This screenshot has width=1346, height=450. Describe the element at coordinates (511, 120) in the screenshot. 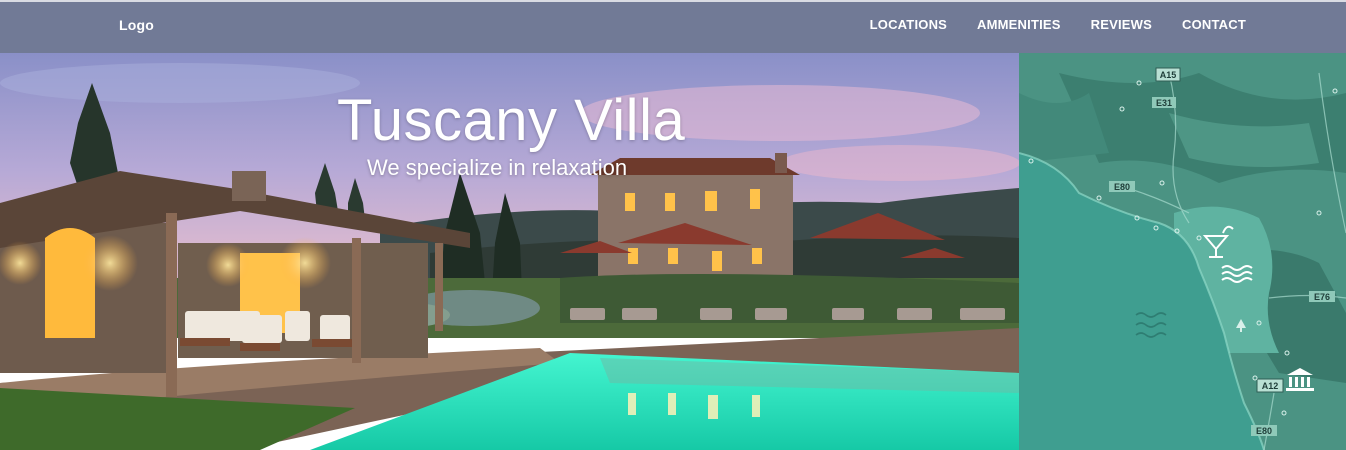

I see `hero-title: Tuscany Villa` at that location.